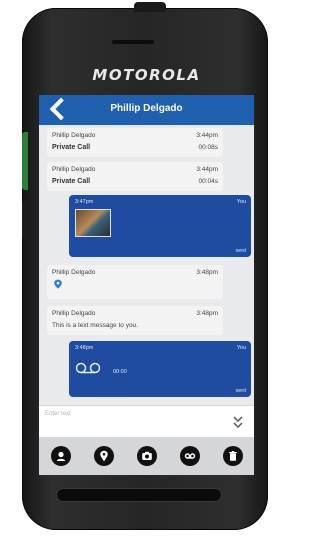  I want to click on voicemail-icon, so click(189, 456).